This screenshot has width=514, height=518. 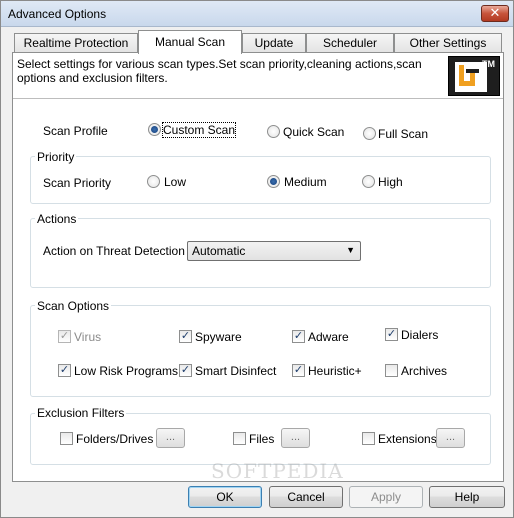 I want to click on checkbox-spyware-label: Spyware, so click(x=218, y=337).